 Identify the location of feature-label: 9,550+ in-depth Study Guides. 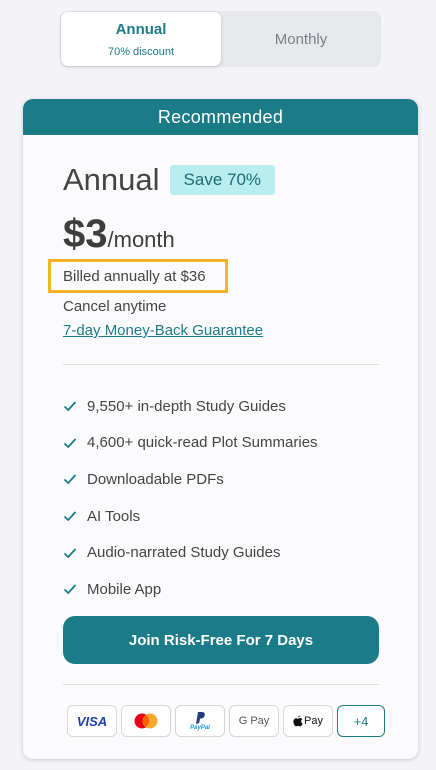
(186, 406).